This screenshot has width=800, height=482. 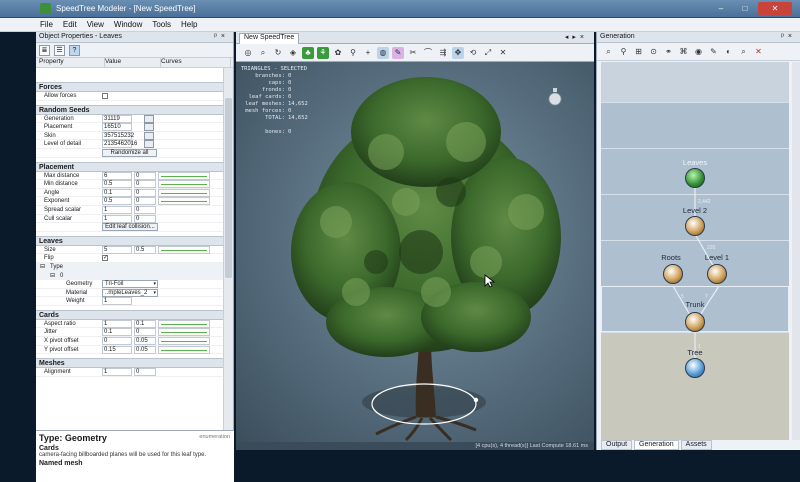 What do you see at coordinates (673, 274) in the screenshot?
I see `node-roots` at bounding box center [673, 274].